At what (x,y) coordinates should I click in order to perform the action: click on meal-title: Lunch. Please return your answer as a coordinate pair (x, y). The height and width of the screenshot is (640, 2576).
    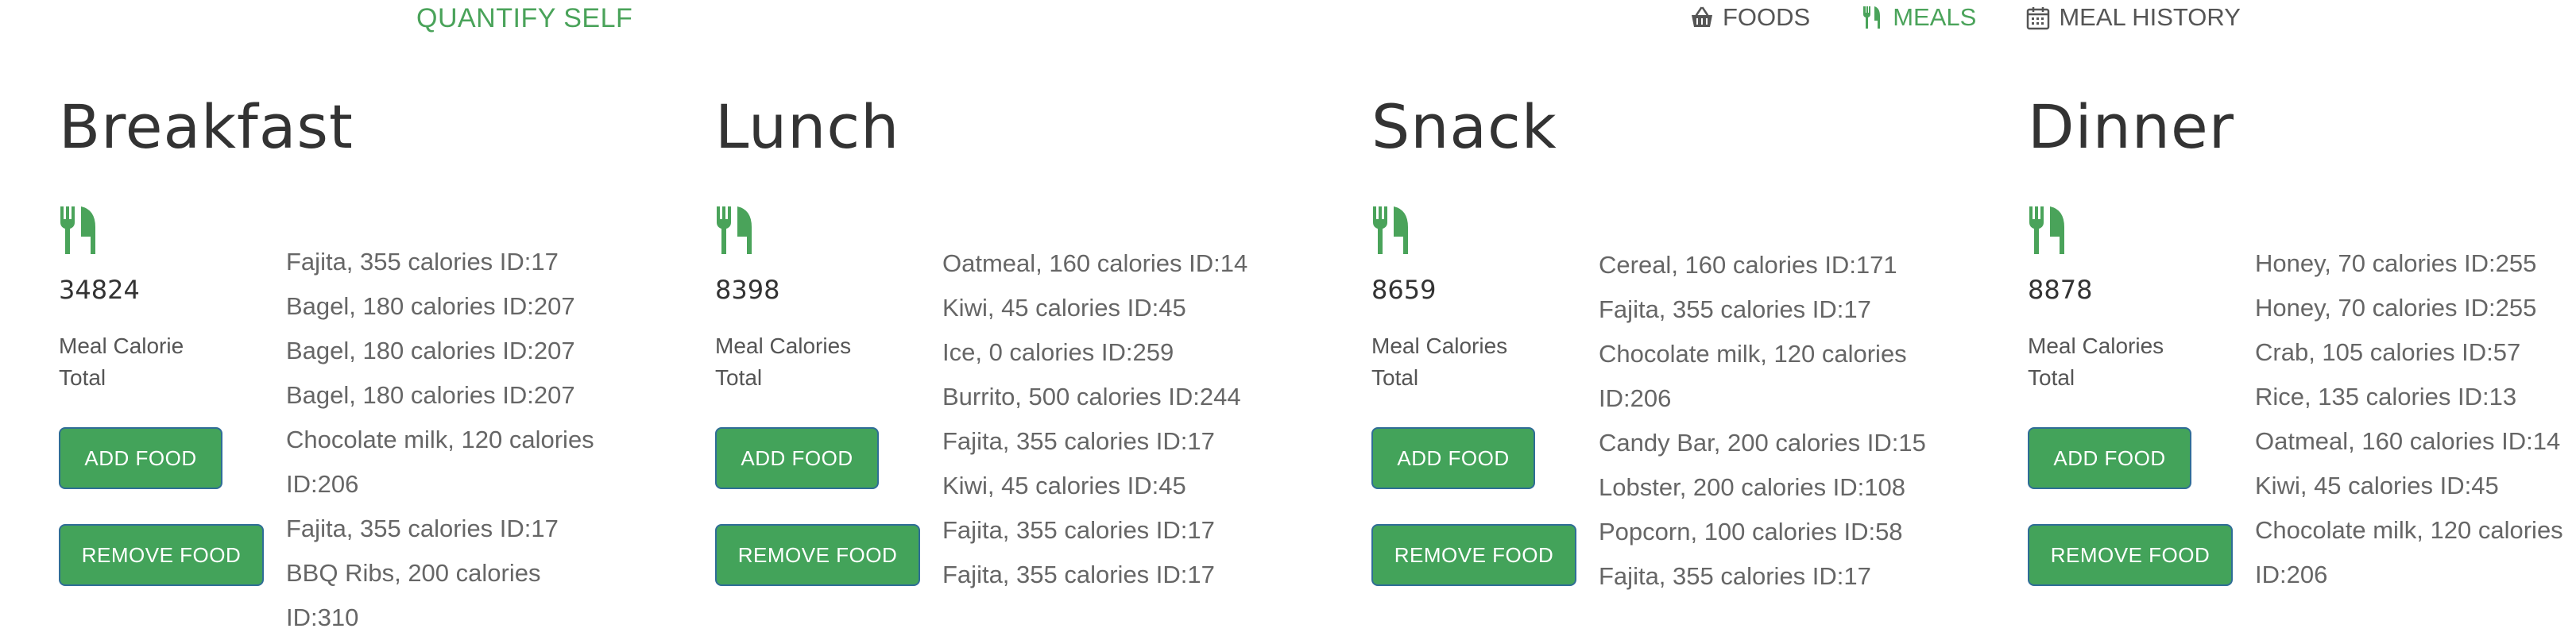
    Looking at the image, I should click on (807, 126).